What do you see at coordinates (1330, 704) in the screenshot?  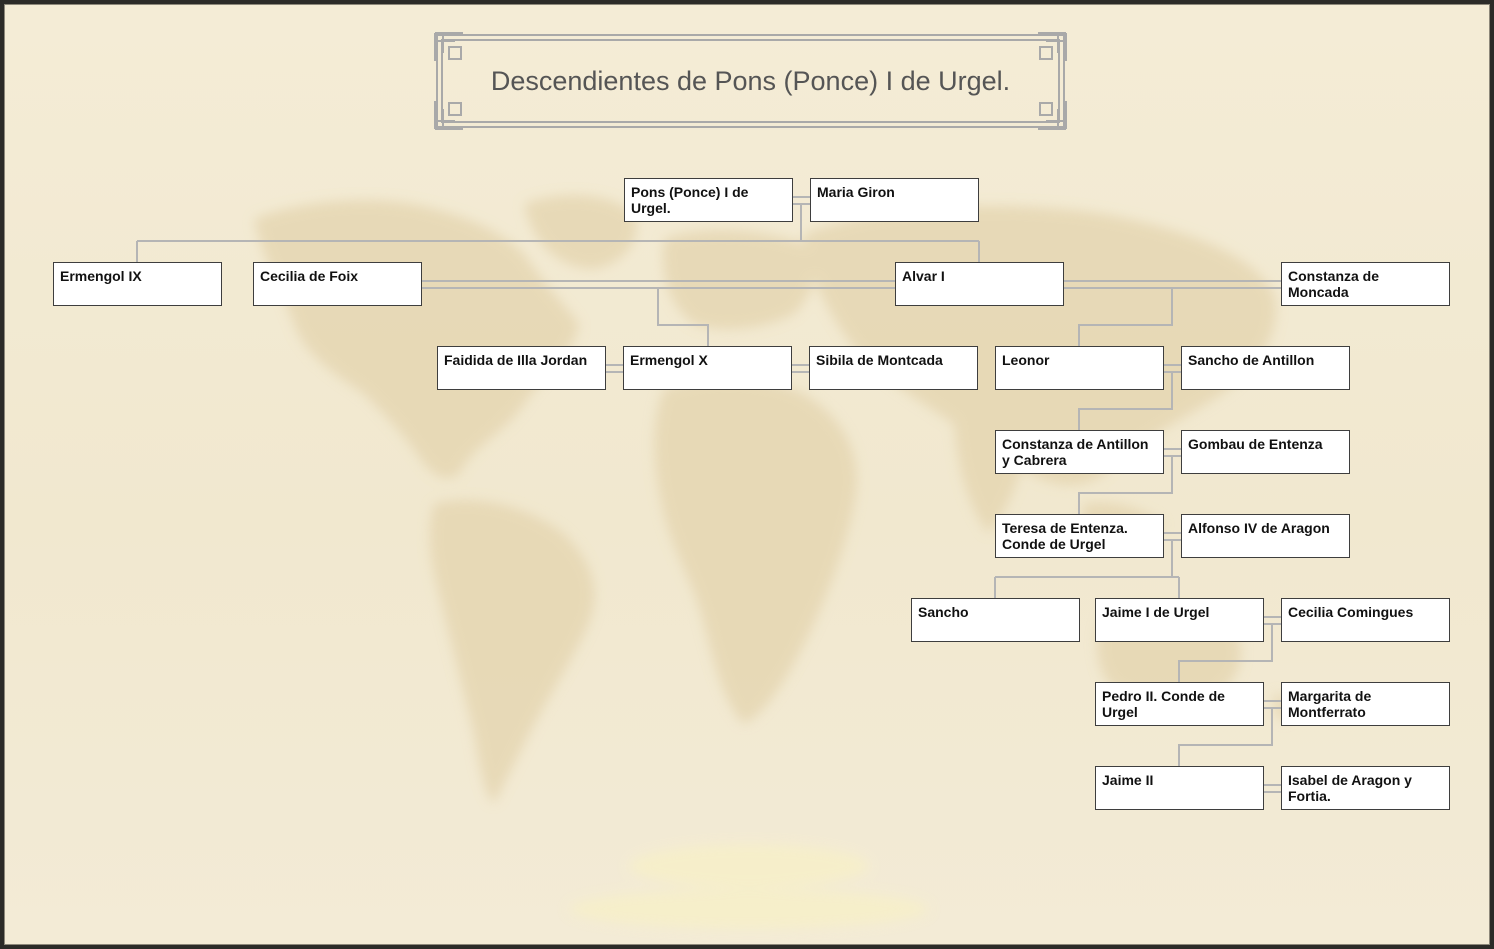 I see `person-name: Margarita de Montferrato` at bounding box center [1330, 704].